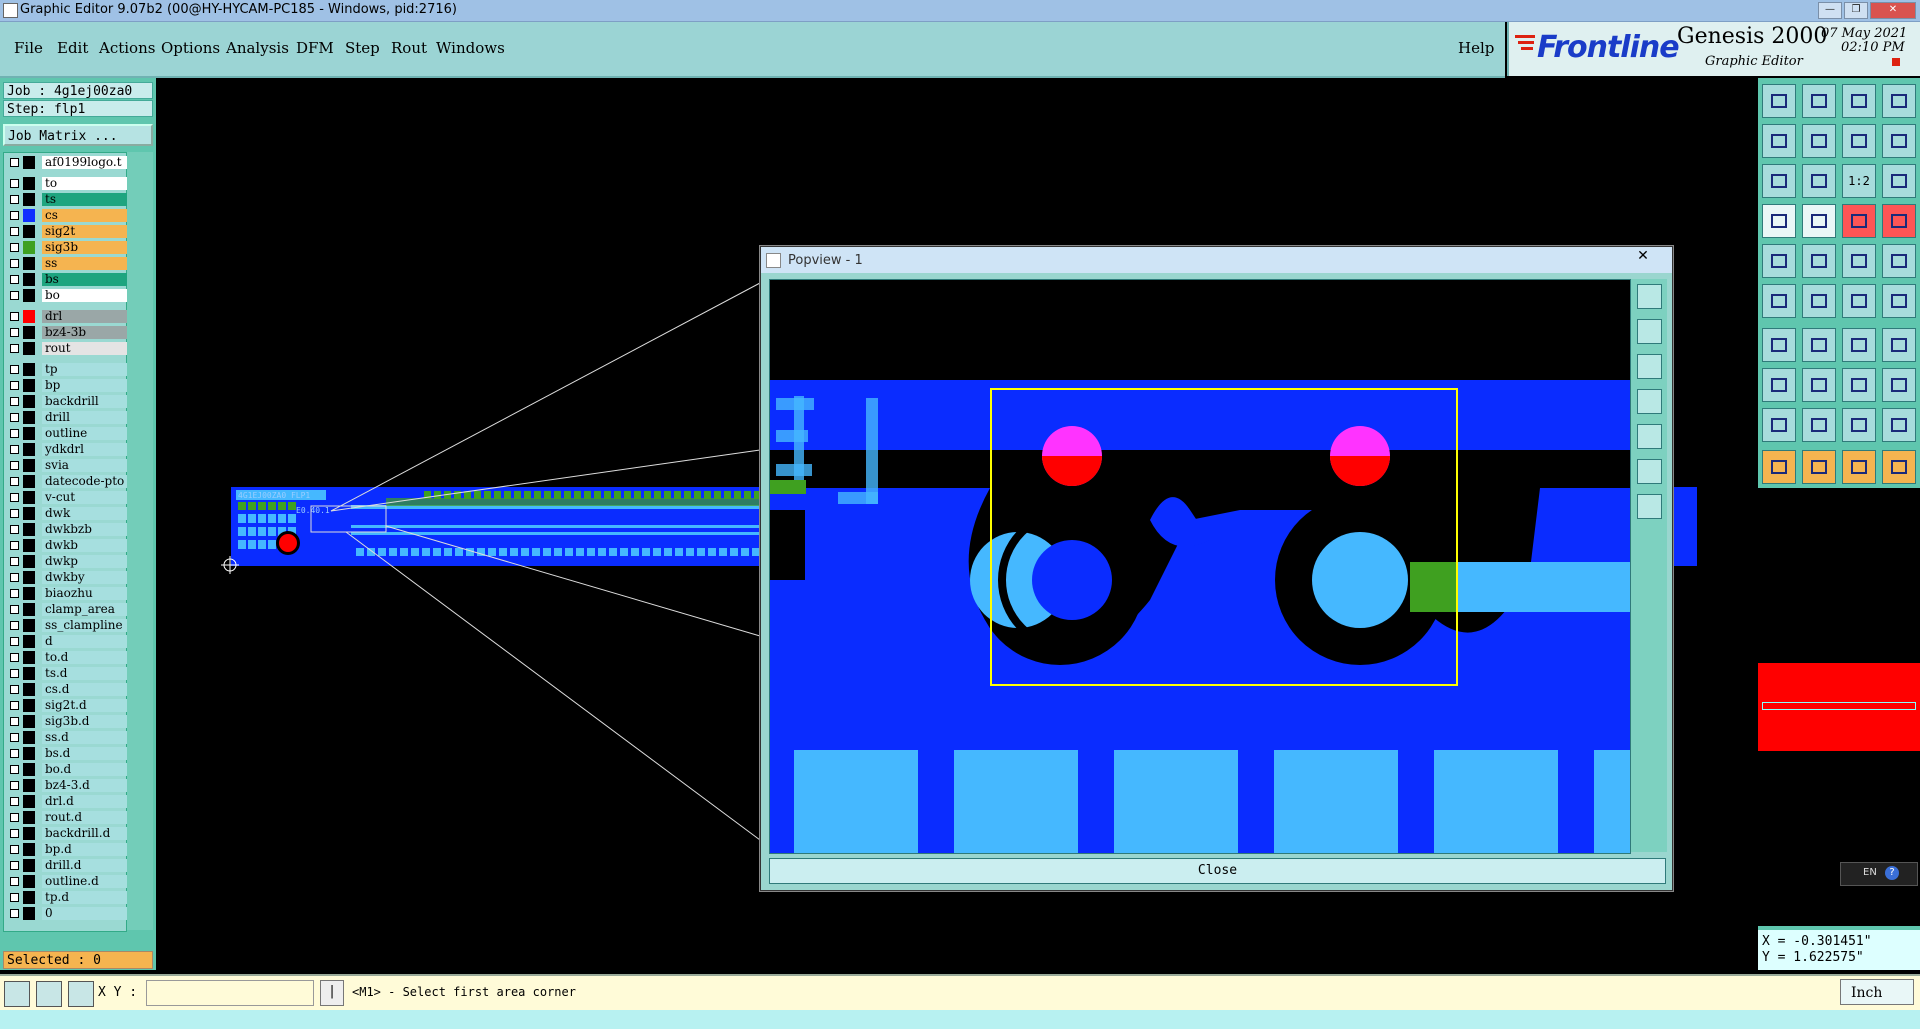 The width and height of the screenshot is (1920, 1029). I want to click on help-query-icon, so click(1899, 181).